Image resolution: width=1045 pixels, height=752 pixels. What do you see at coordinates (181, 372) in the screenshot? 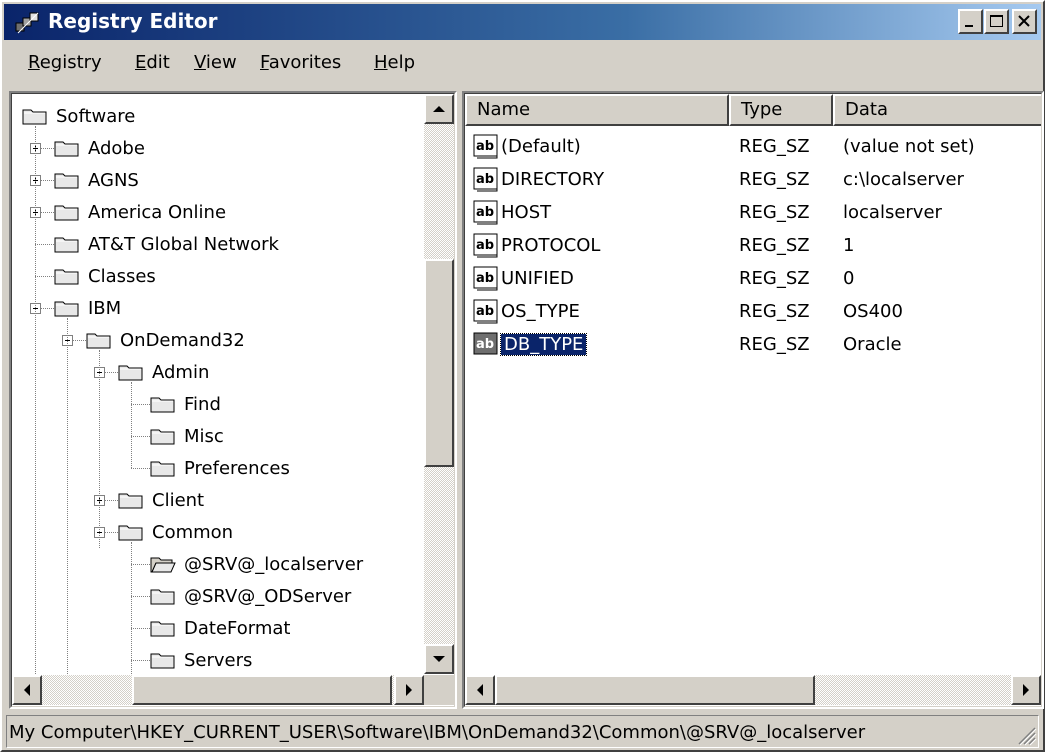
I see `tree-node-label: Admin` at bounding box center [181, 372].